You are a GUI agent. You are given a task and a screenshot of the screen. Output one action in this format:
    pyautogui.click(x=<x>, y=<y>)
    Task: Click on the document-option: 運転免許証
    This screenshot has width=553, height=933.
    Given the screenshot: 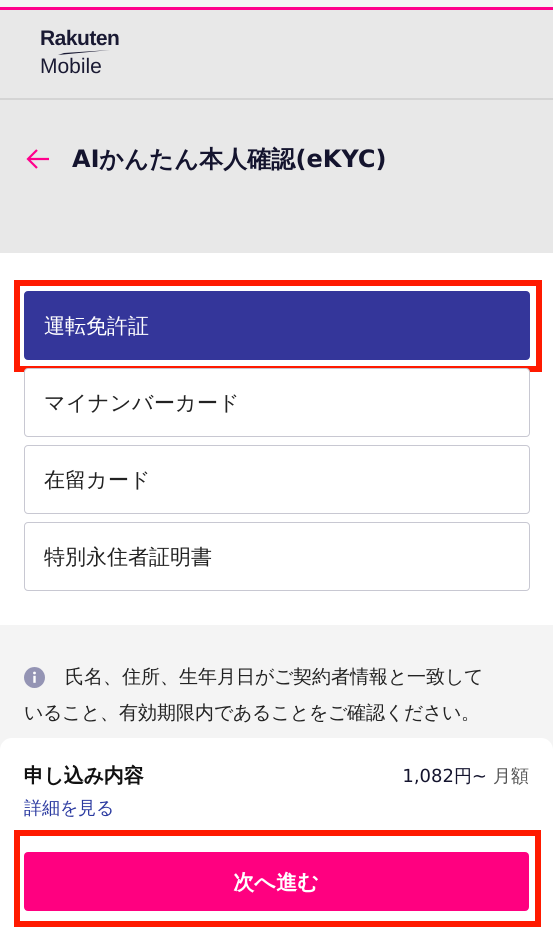 What is the action you would take?
    pyautogui.click(x=277, y=325)
    